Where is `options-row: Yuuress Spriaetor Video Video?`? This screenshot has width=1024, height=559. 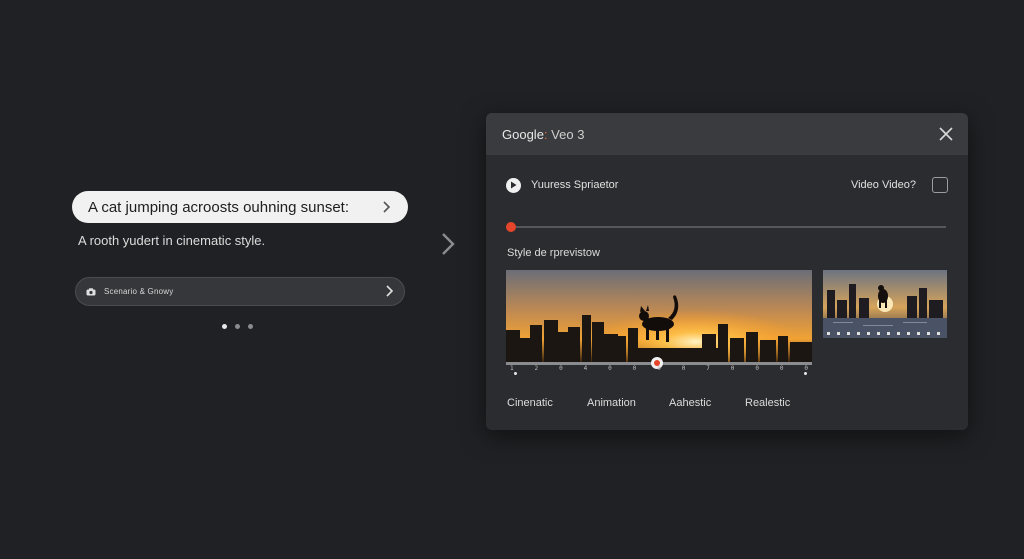
options-row: Yuuress Spriaetor Video Video? is located at coordinates (727, 185).